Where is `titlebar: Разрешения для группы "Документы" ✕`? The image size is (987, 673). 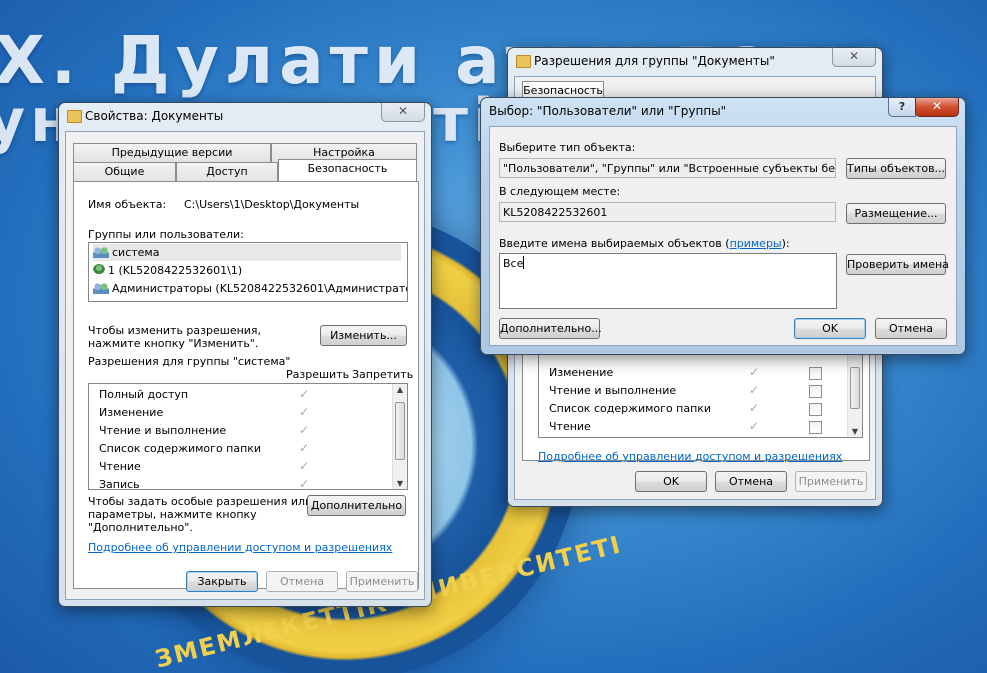 titlebar: Разрешения для группы "Документы" ✕ is located at coordinates (695, 61).